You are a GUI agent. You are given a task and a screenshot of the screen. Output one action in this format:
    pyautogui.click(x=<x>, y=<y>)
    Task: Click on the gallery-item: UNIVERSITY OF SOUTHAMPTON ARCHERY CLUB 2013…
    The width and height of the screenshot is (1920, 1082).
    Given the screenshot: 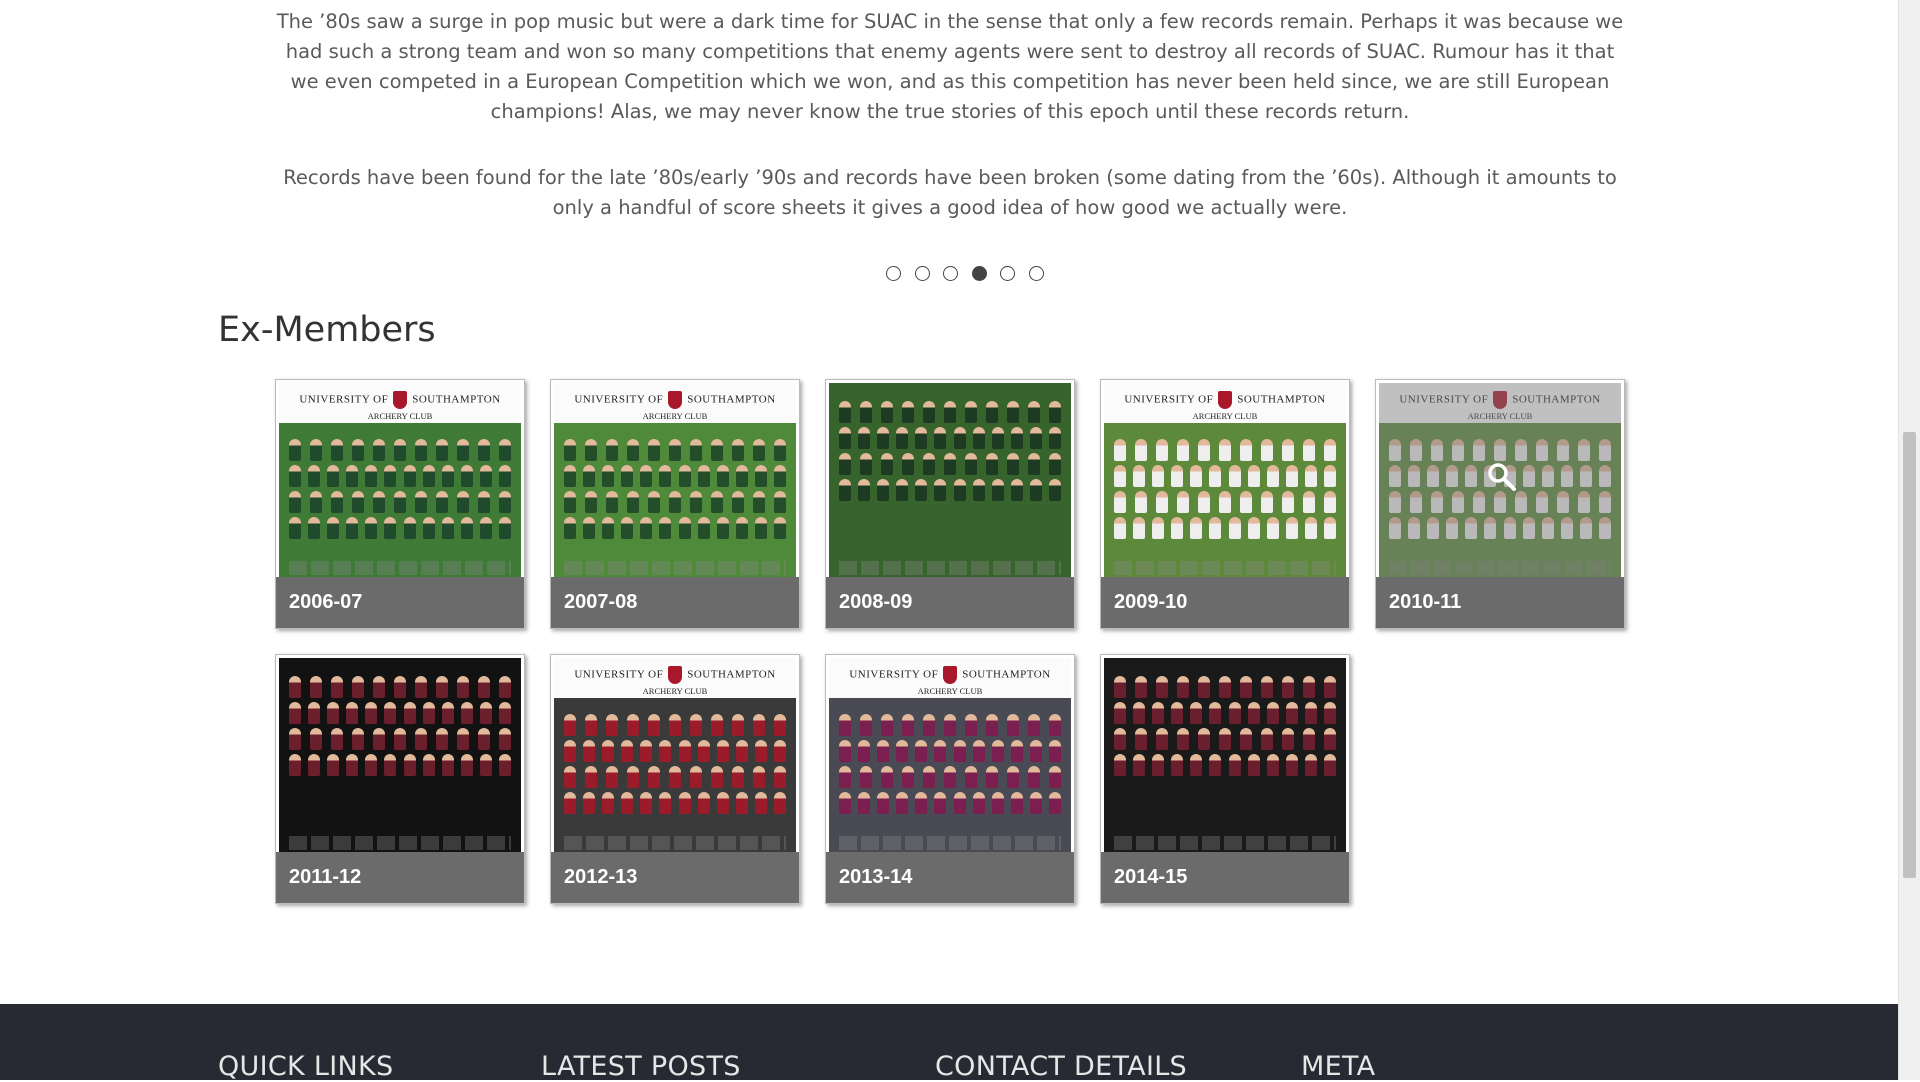 What is the action you would take?
    pyautogui.click(x=950, y=779)
    